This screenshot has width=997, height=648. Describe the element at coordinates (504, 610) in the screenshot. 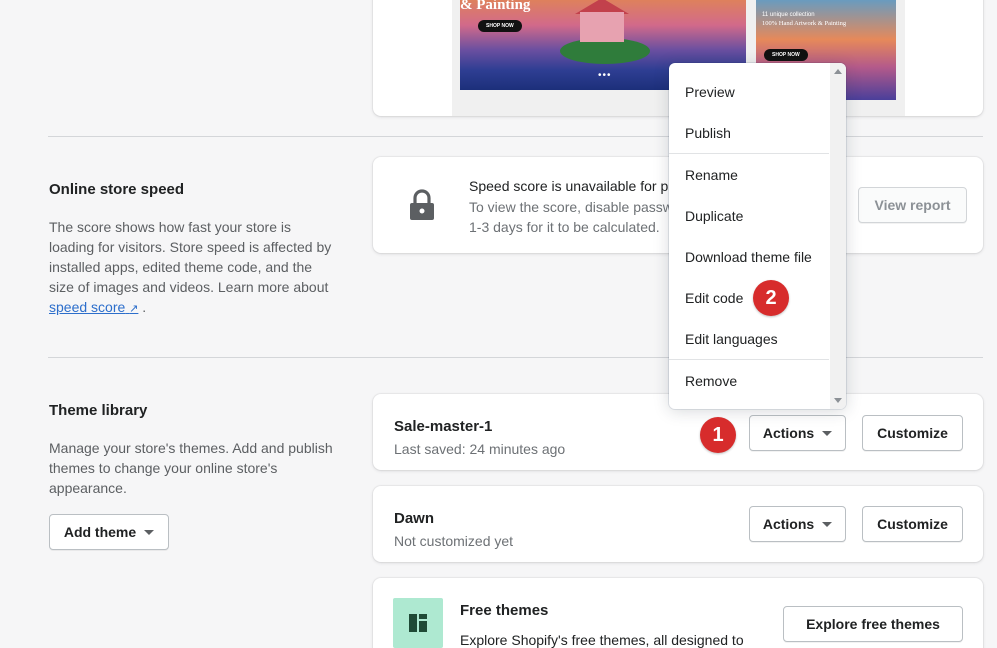

I see `free-themes-title: Free themes` at that location.